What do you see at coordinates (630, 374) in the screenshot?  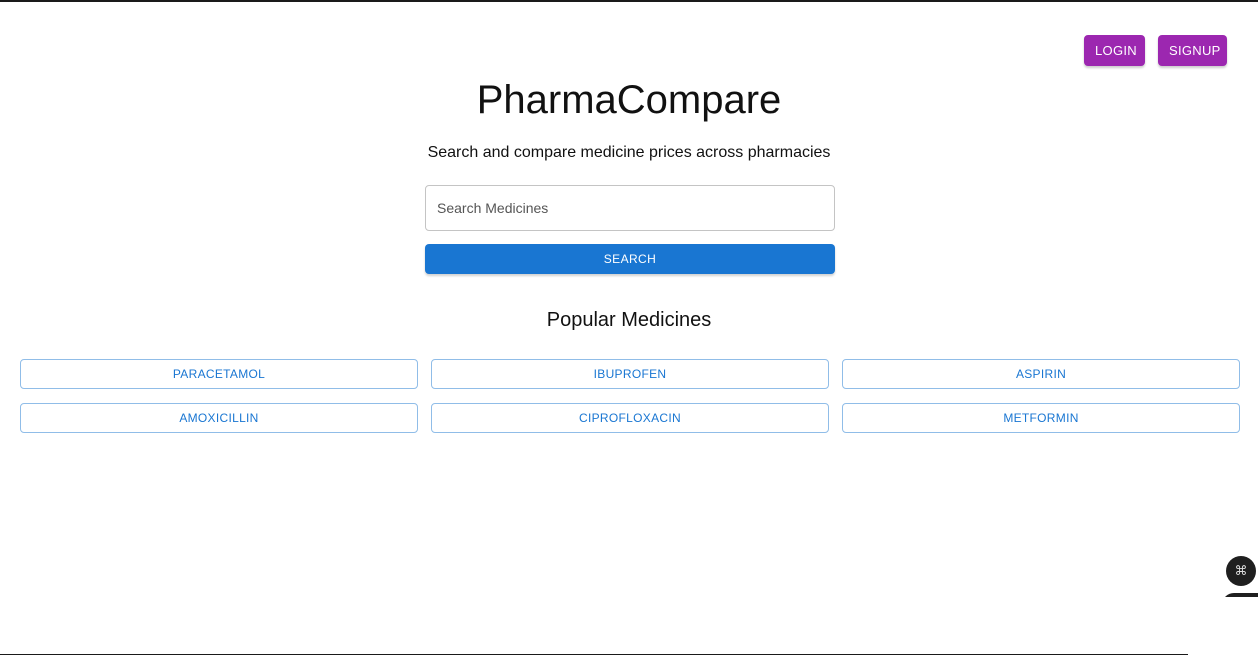 I see `medicine-button-ibuprofen: IBUPROFEN` at bounding box center [630, 374].